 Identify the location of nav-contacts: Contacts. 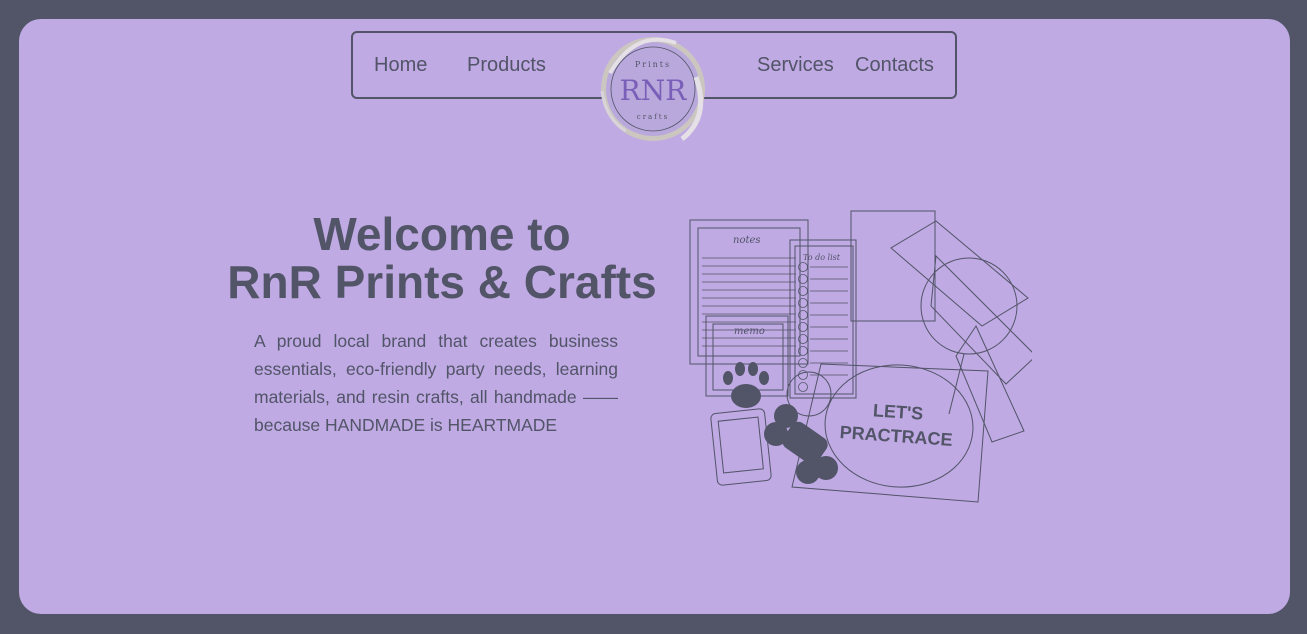
(894, 65).